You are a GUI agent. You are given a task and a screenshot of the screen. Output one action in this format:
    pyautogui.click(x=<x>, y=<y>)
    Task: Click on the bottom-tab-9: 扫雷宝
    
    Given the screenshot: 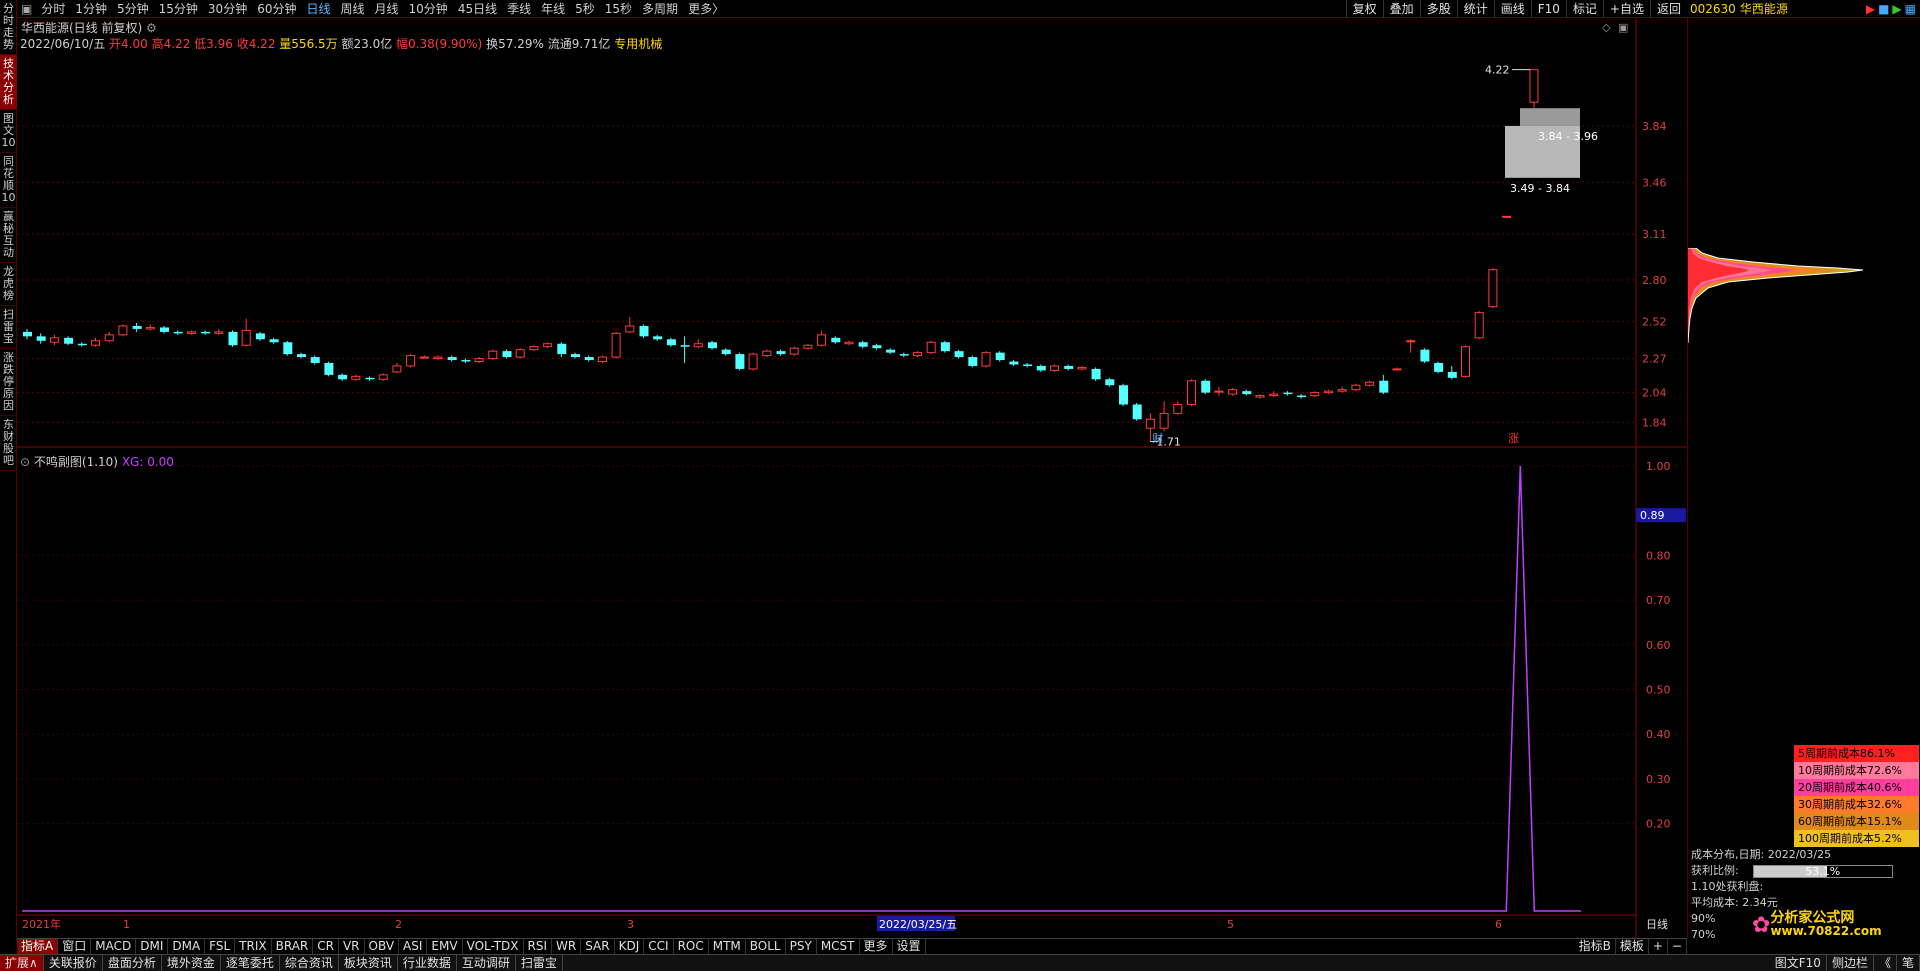 What is the action you would take?
    pyautogui.click(x=539, y=963)
    